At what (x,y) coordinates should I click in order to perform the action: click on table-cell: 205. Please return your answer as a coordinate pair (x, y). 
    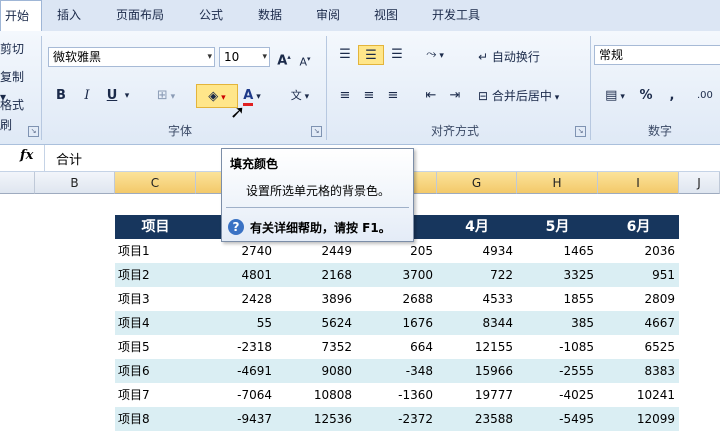
    Looking at the image, I should click on (396, 251).